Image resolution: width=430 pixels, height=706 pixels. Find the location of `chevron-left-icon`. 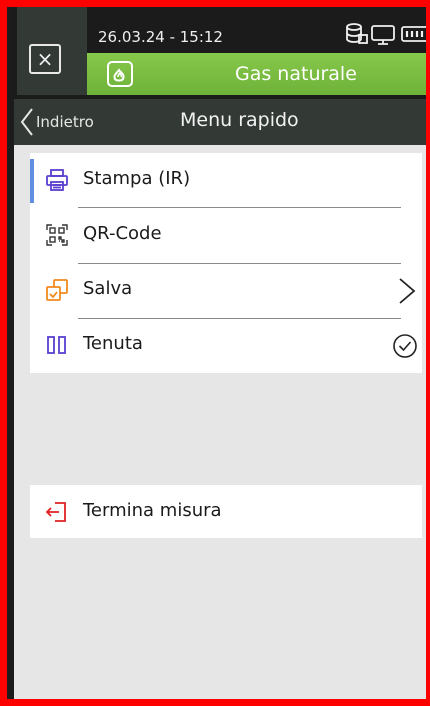

chevron-left-icon is located at coordinates (26, 122).